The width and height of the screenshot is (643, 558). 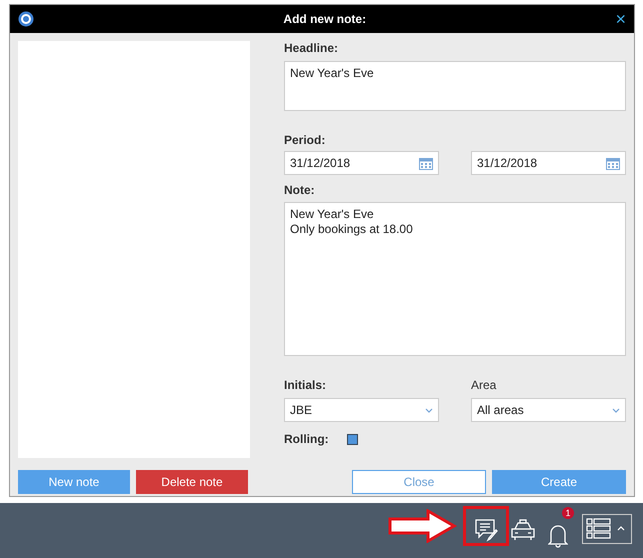 I want to click on period-label: Period:, so click(x=305, y=140).